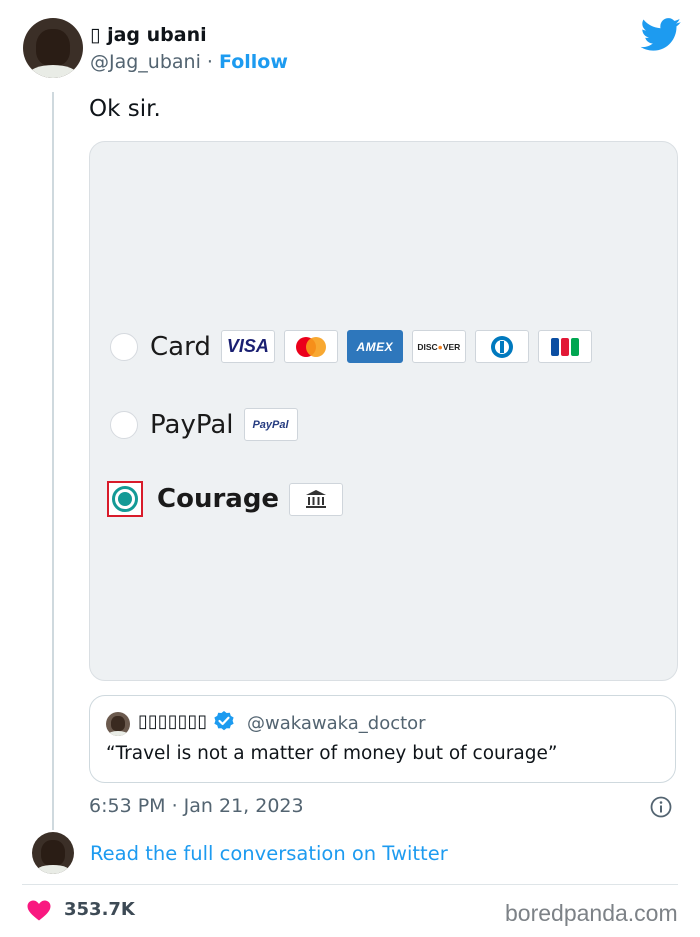  What do you see at coordinates (591, 913) in the screenshot?
I see `watermark: boredpanda.com` at bounding box center [591, 913].